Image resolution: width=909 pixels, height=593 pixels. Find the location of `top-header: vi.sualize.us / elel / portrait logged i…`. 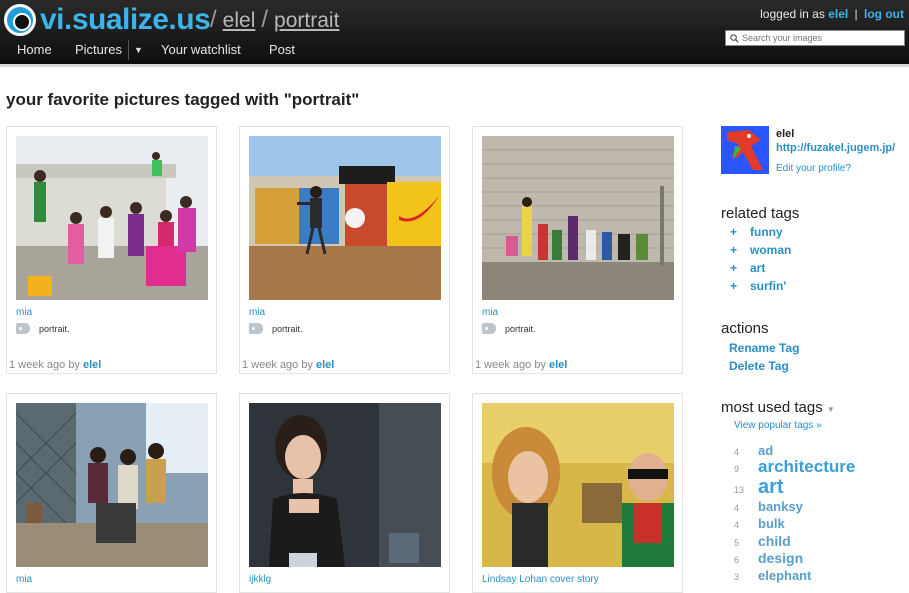

top-header: vi.sualize.us / elel / portrait logged i… is located at coordinates (454, 32).